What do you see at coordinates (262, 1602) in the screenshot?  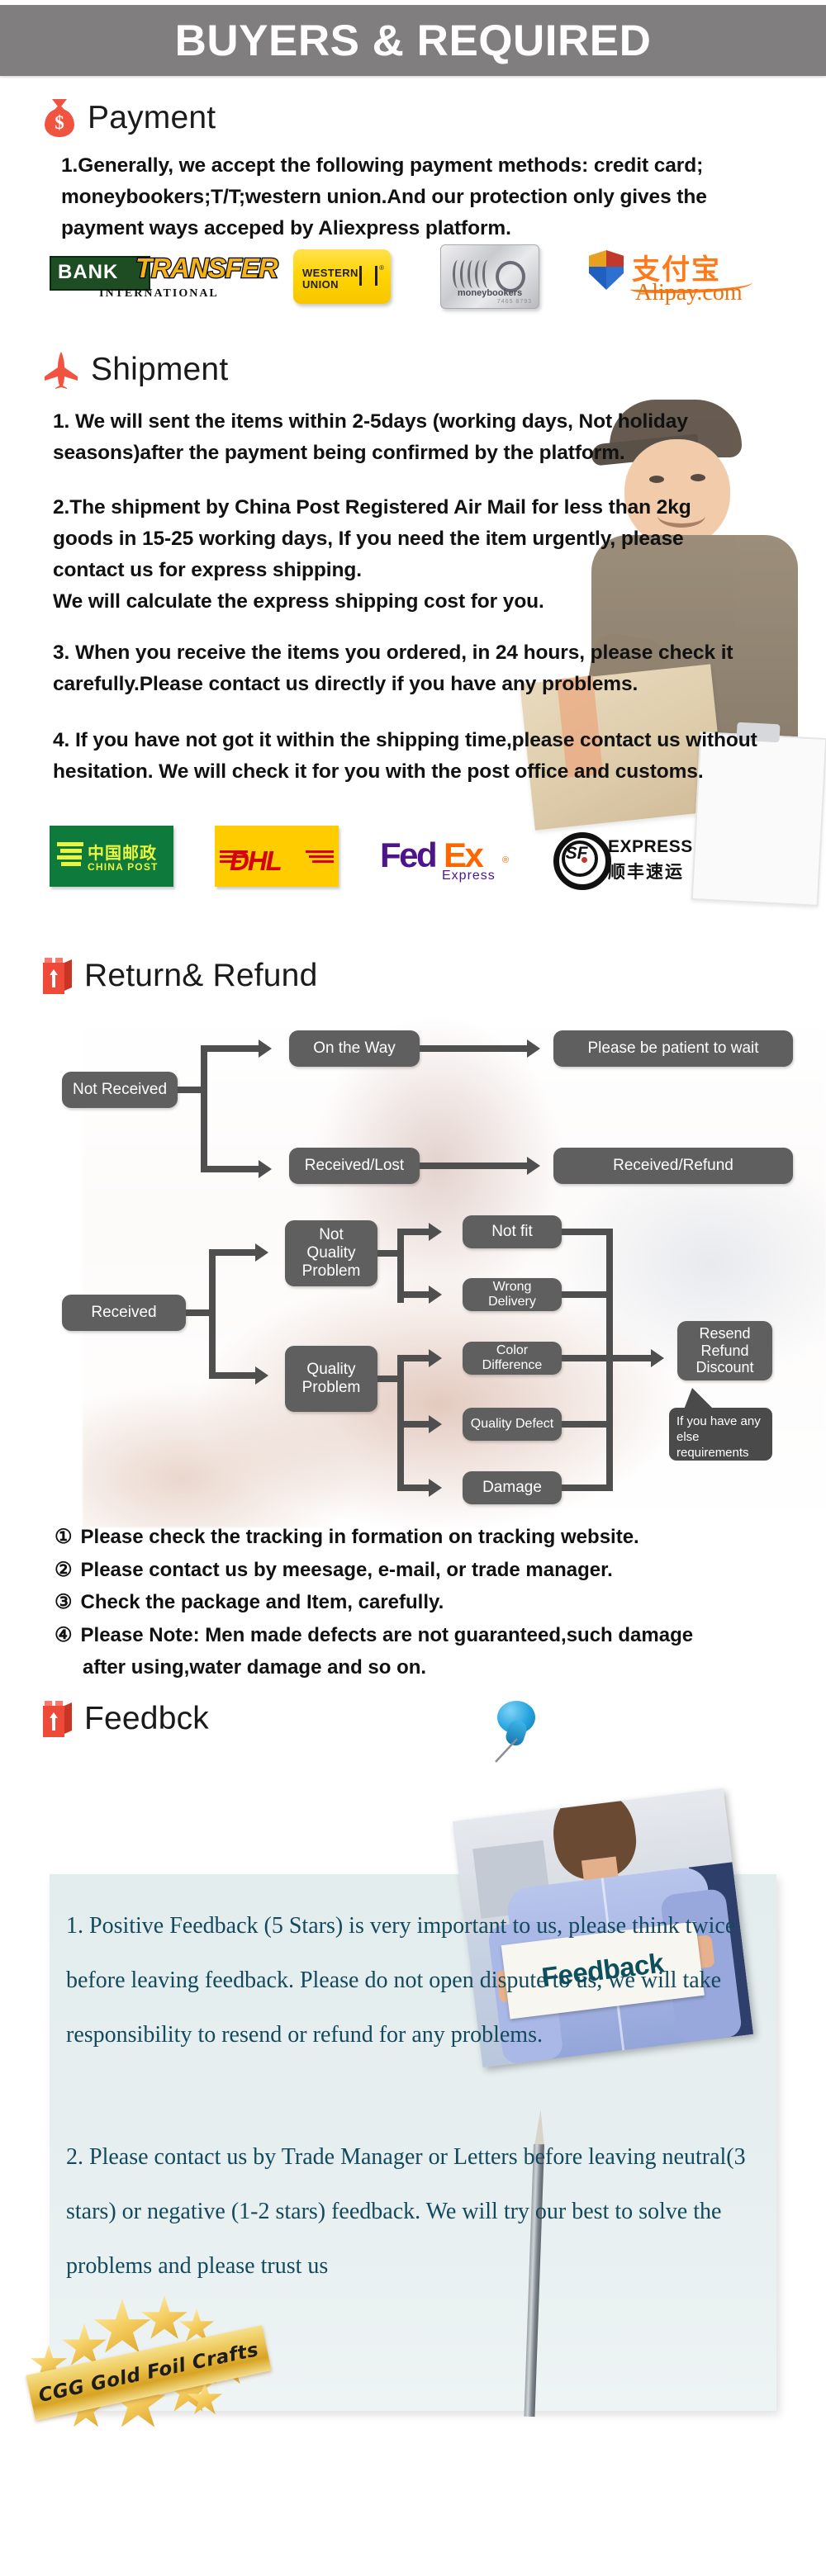 I see `note-text: Check the package and Item, carefully.` at bounding box center [262, 1602].